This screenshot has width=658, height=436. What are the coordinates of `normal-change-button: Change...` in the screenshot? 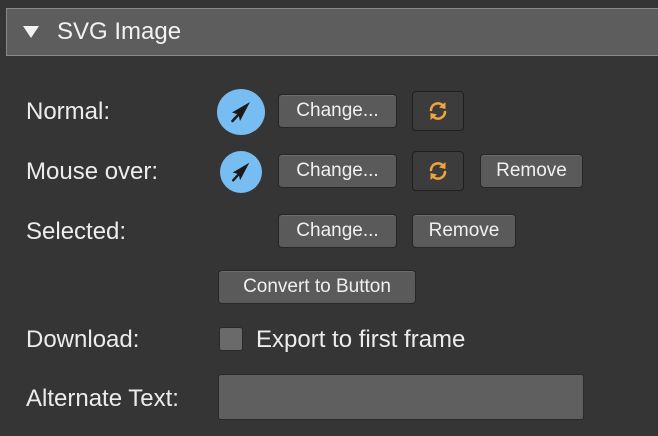 It's located at (337, 111).